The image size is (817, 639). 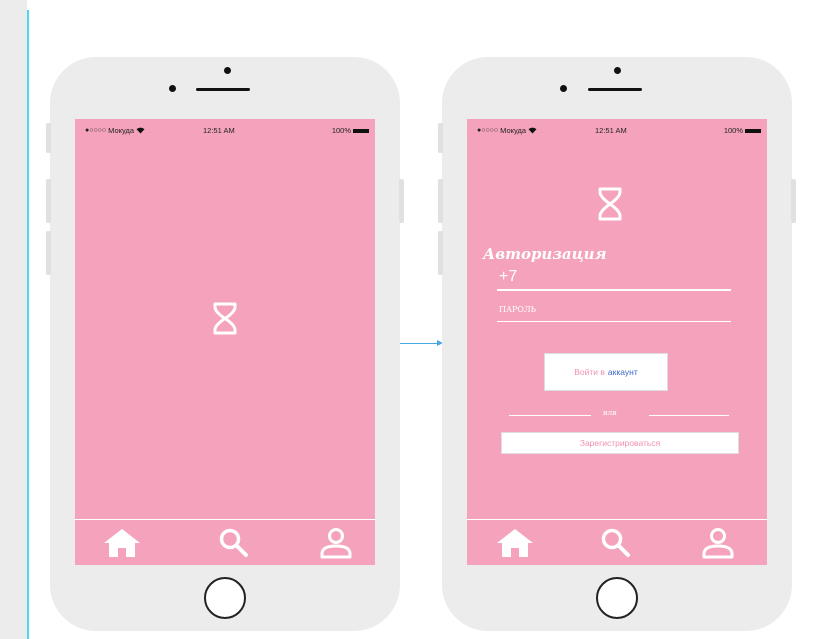 What do you see at coordinates (13, 319) in the screenshot?
I see `left-guide-strip` at bounding box center [13, 319].